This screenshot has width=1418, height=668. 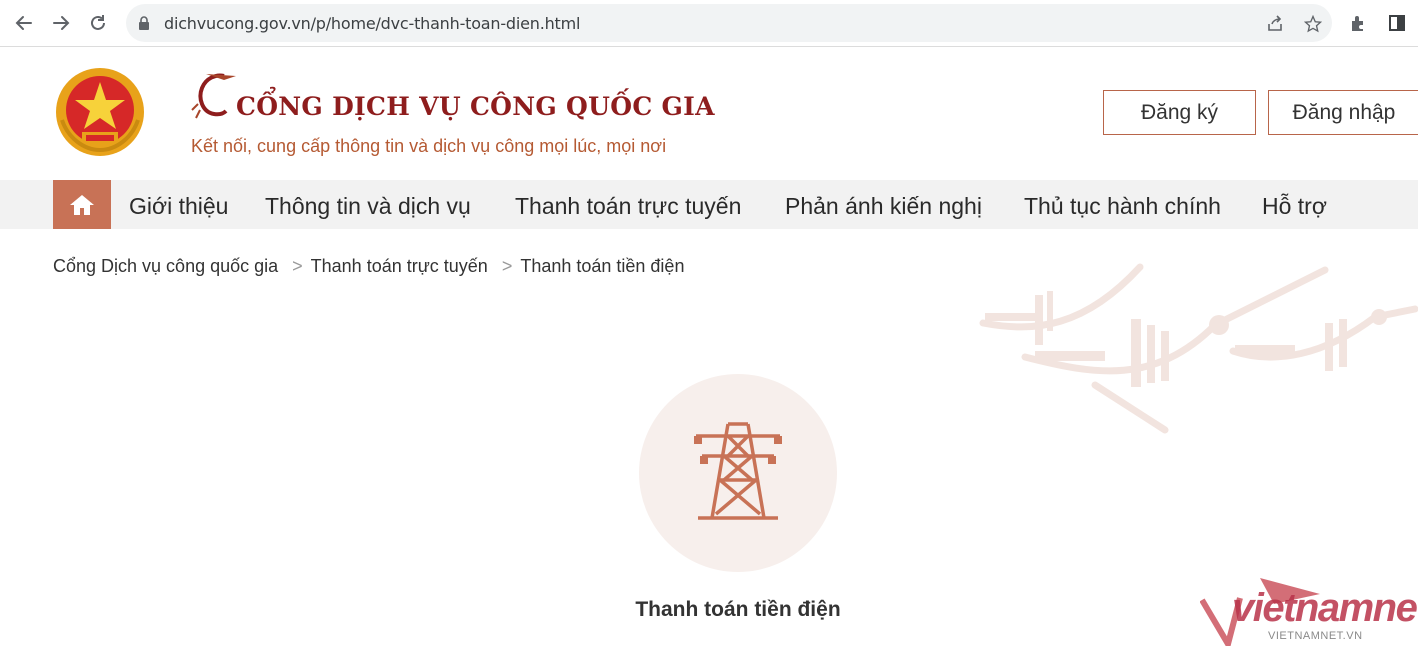 What do you see at coordinates (1122, 206) in the screenshot?
I see `nav-item-thu-tuc: Thủ tục hành chính` at bounding box center [1122, 206].